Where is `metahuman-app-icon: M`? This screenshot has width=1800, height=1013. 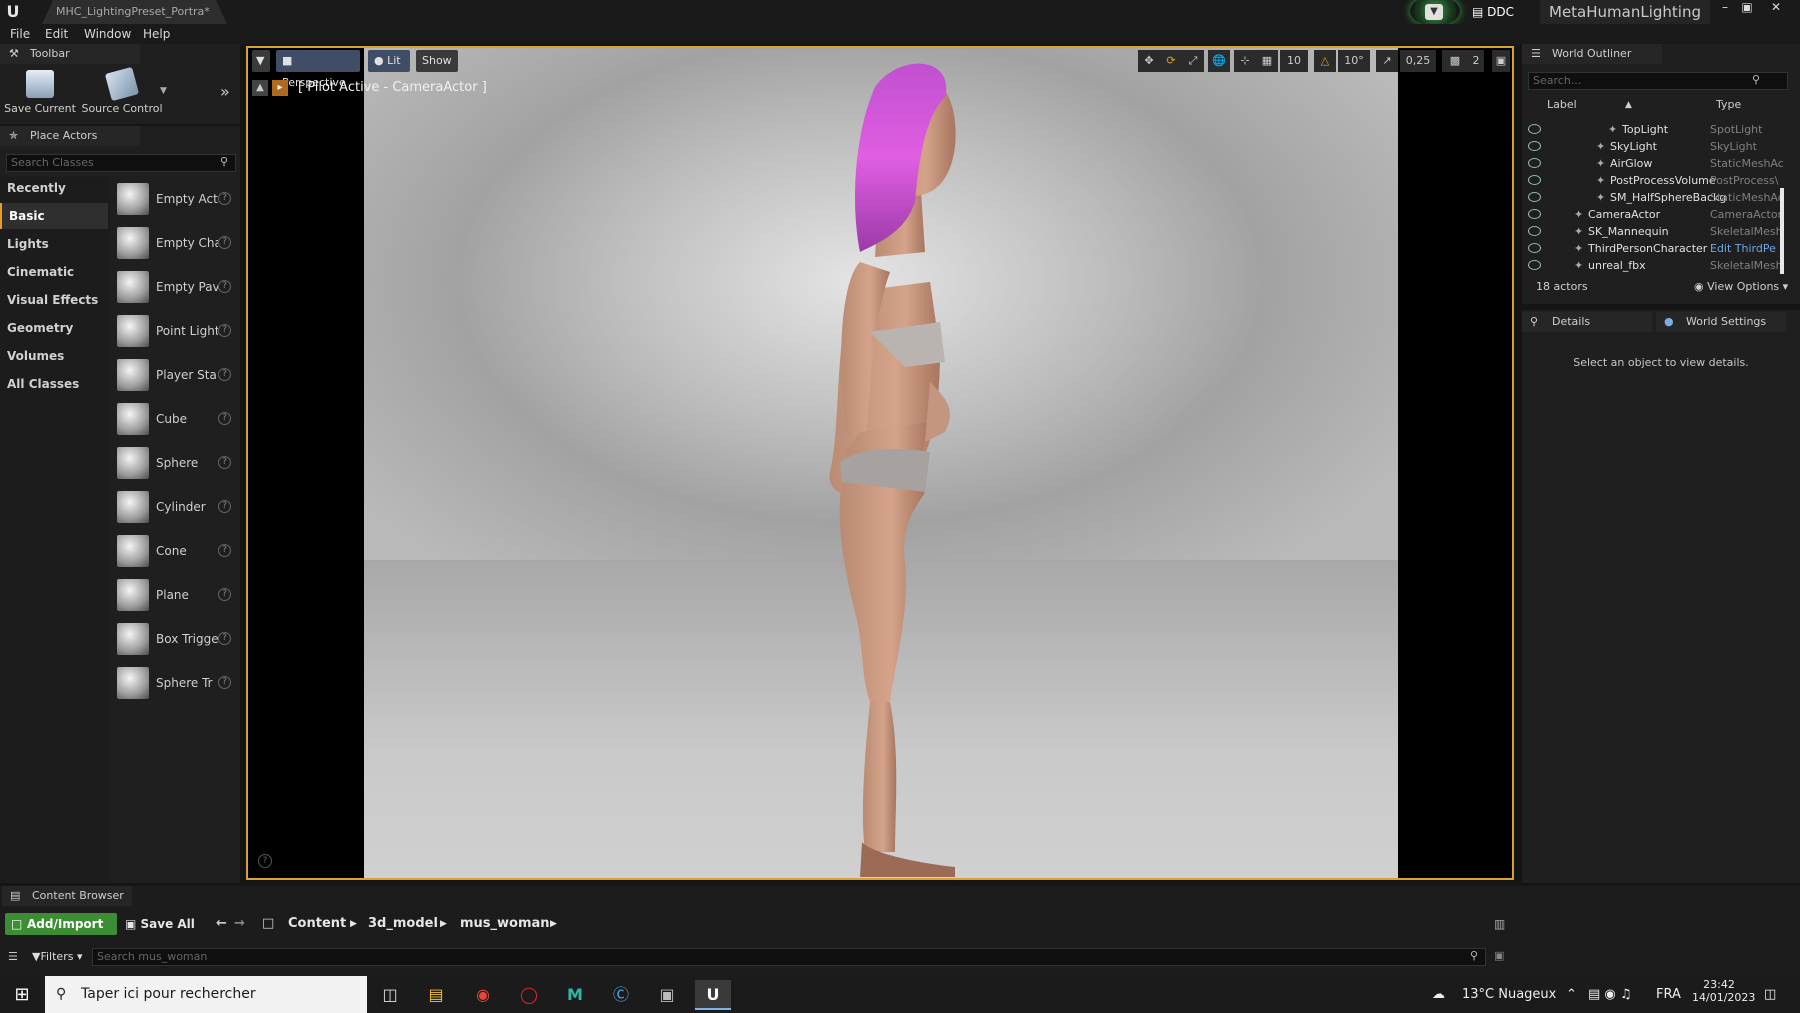 metahuman-app-icon: M is located at coordinates (575, 995).